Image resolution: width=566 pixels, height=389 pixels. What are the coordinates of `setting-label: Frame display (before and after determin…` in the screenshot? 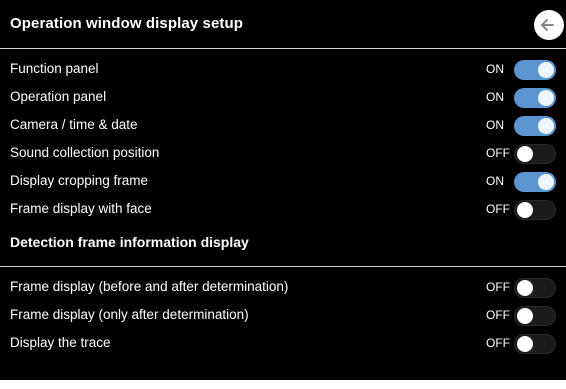 It's located at (149, 286).